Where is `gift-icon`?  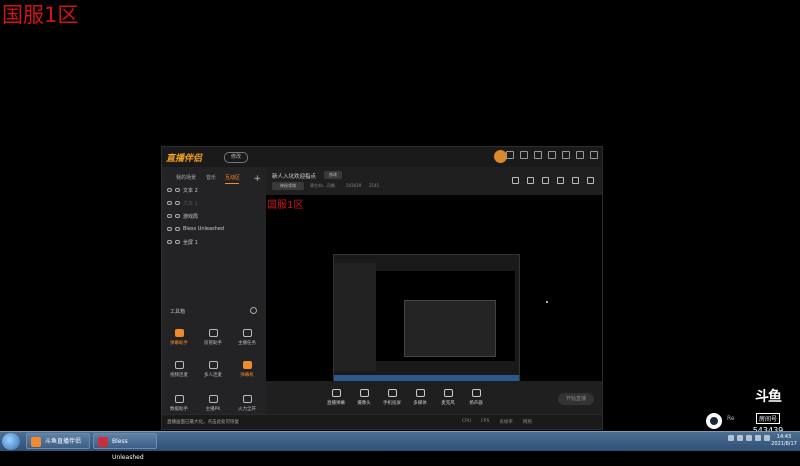 gift-icon is located at coordinates (515, 180).